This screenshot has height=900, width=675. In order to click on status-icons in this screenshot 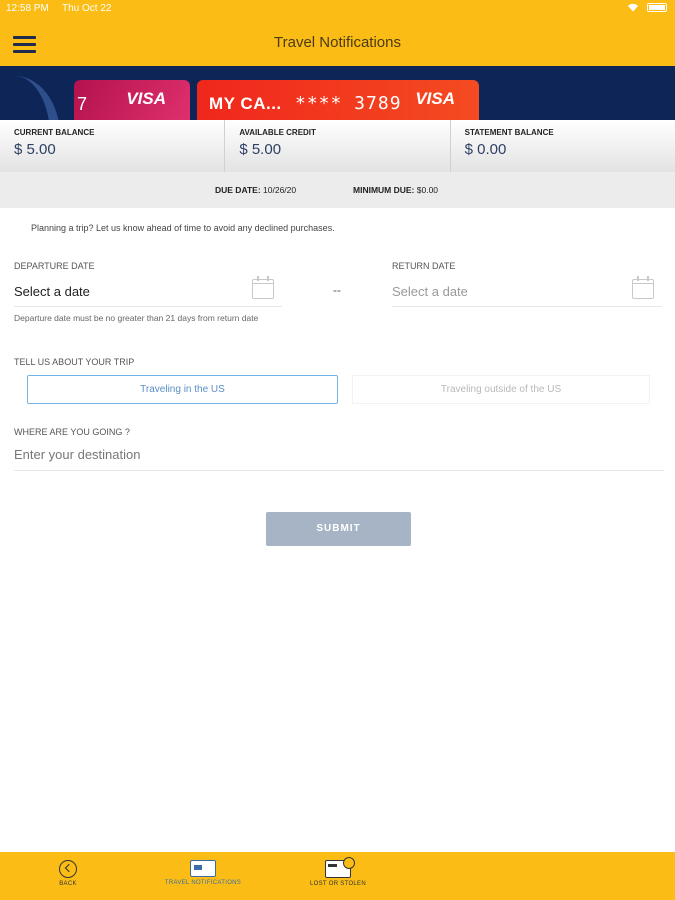, I will do `click(647, 7)`.